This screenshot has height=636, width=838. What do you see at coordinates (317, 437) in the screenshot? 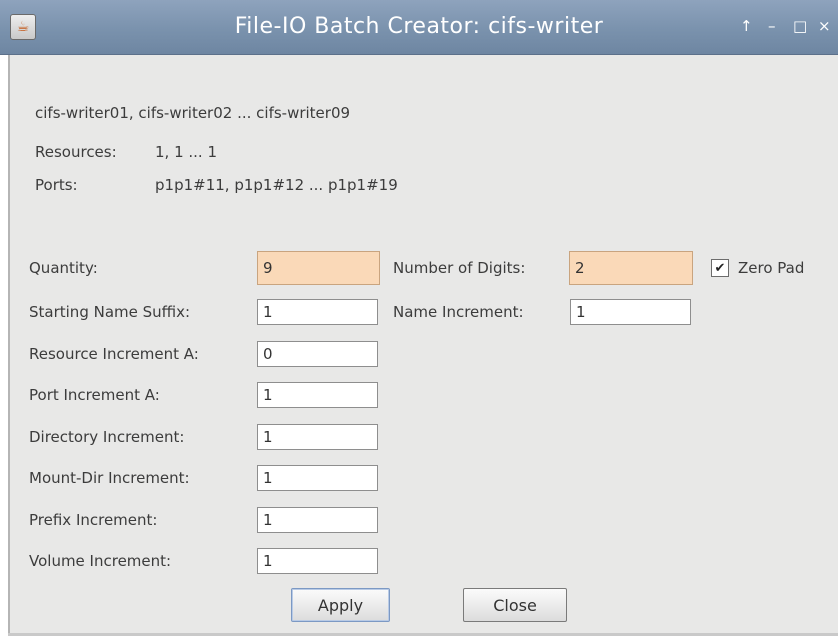
I see `directory-increment-input` at bounding box center [317, 437].